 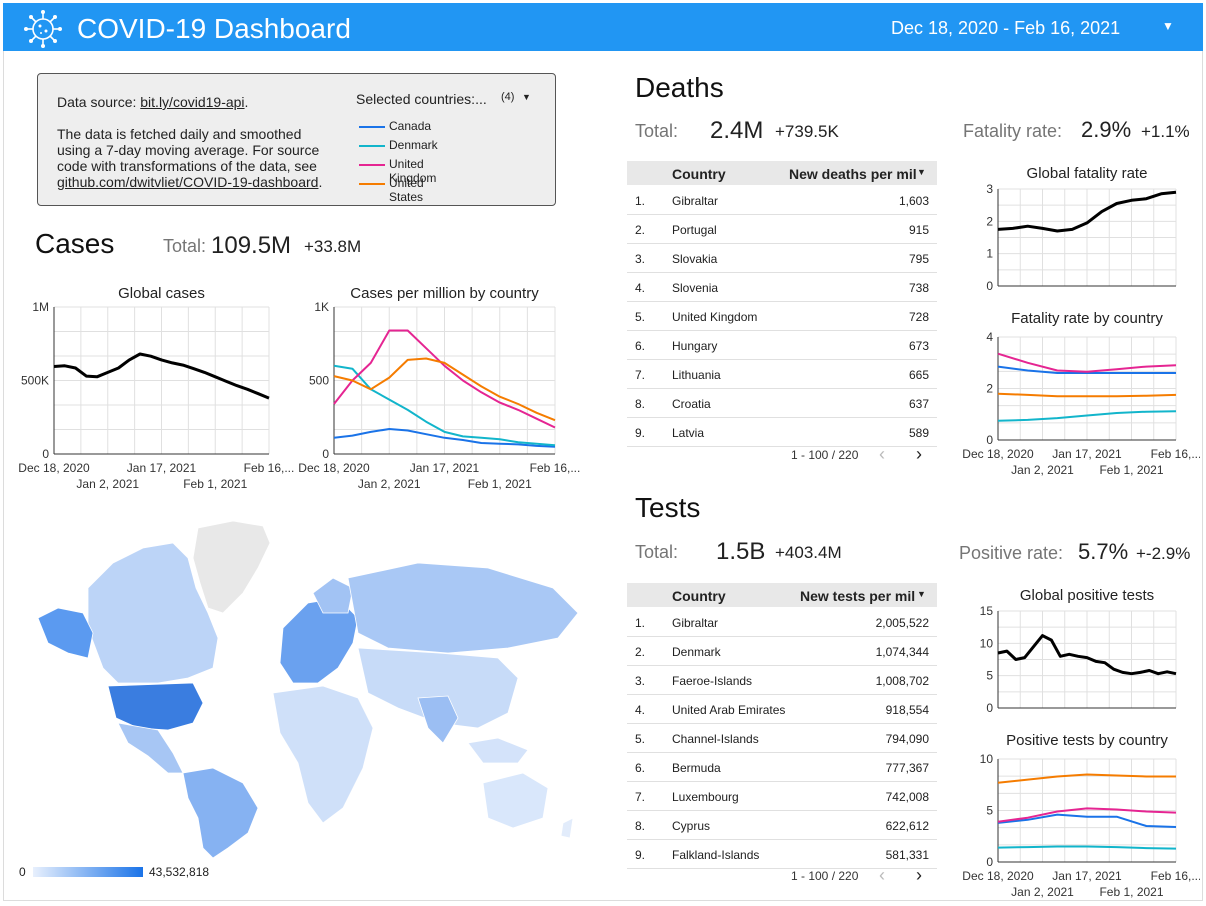 I want to click on table-row: 1. Gibraltar 2,005,522, so click(x=782, y=622).